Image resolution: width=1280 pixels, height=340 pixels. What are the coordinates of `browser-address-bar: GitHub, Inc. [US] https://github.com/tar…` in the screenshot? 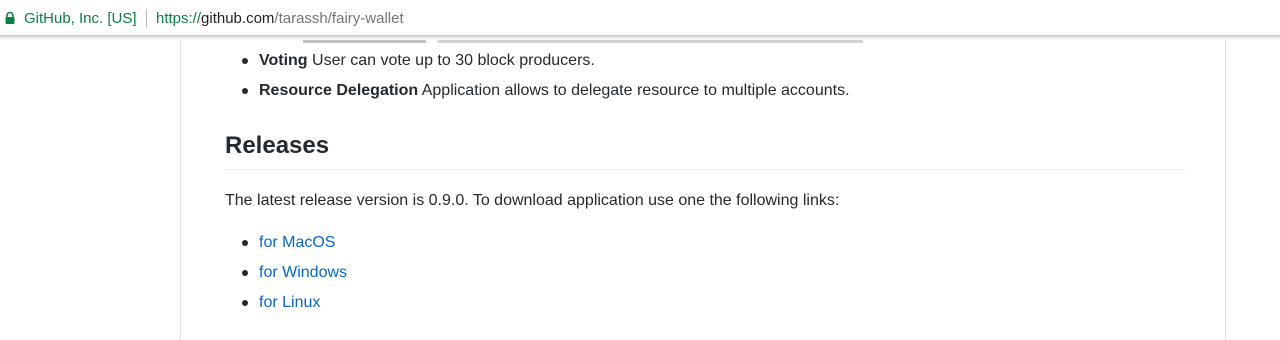 It's located at (640, 20).